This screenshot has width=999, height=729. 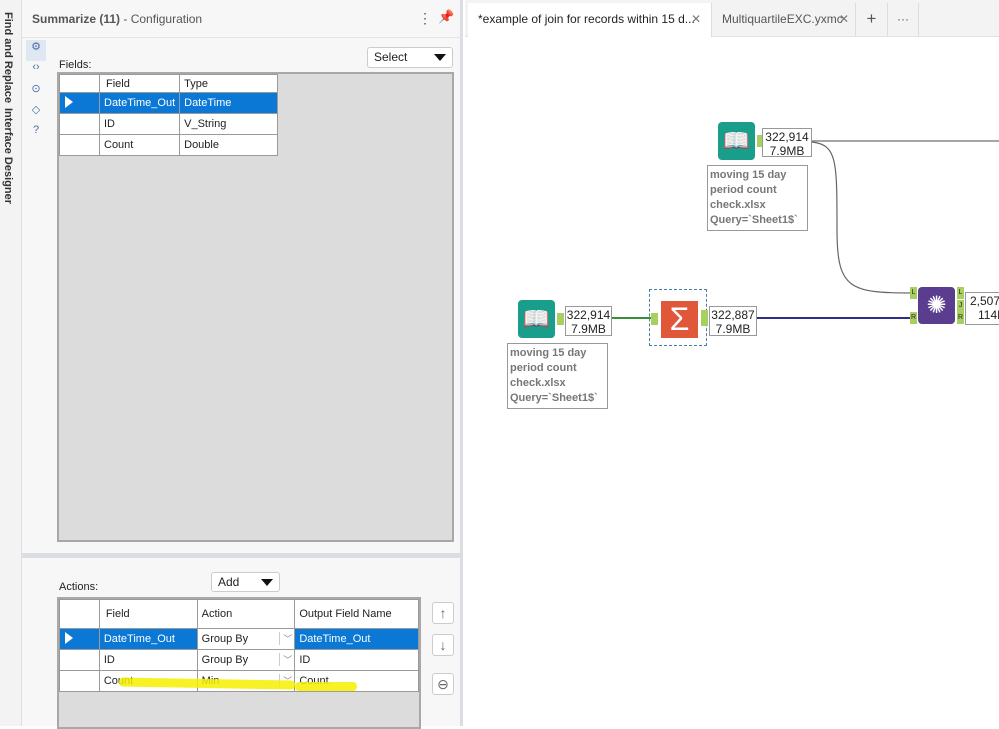 I want to click on select-dropdown-value: Select, so click(x=391, y=57).